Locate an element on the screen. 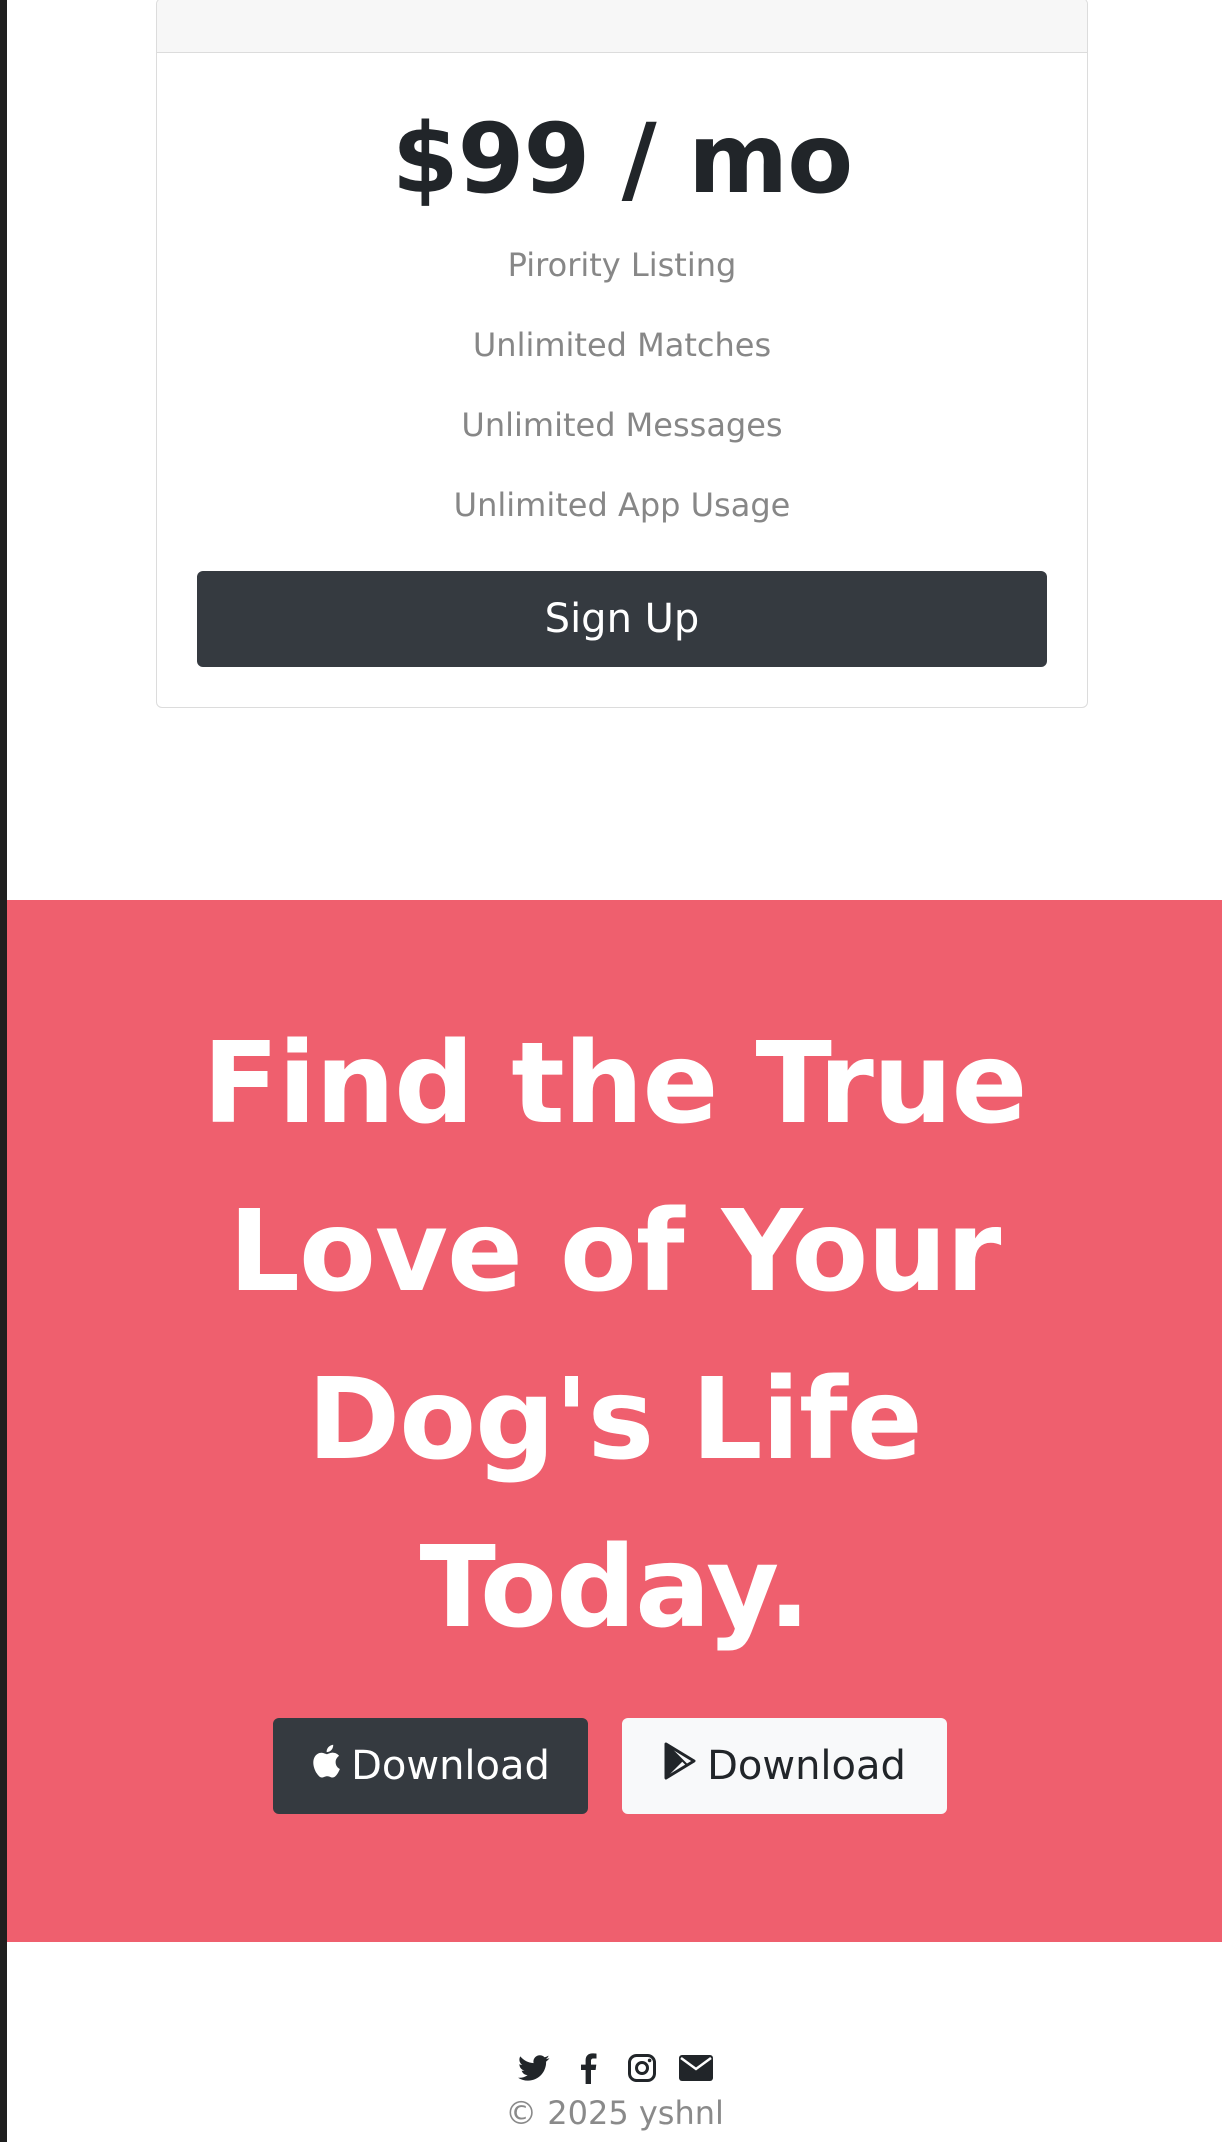  plan-feature: Unlimited Messages is located at coordinates (622, 425).